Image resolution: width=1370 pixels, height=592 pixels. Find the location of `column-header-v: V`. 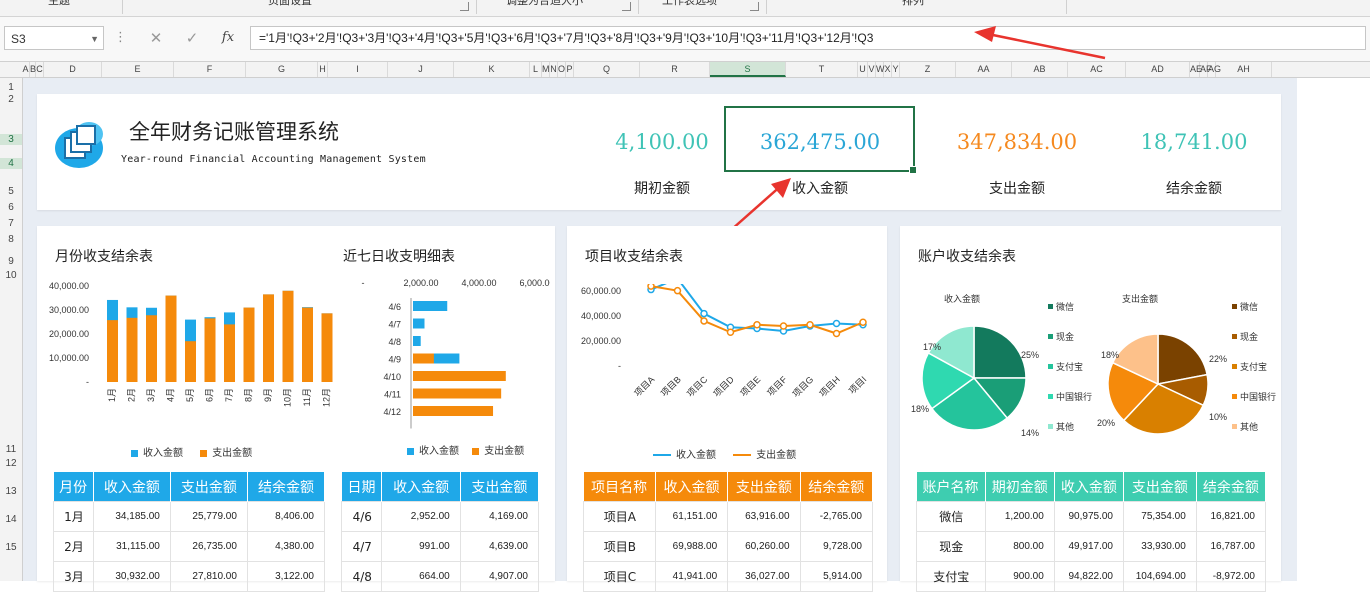

column-header-v: V is located at coordinates (872, 69).